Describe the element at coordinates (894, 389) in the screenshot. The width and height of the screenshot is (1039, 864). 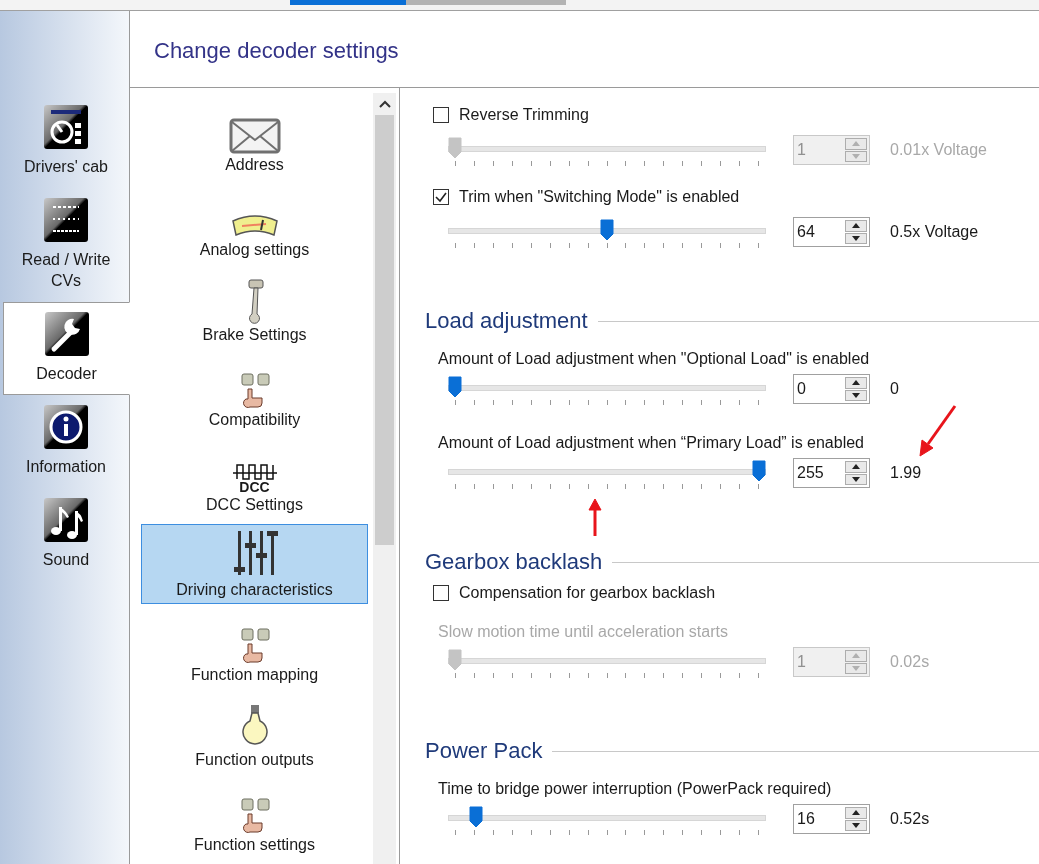
I see `value-reading: 0` at that location.